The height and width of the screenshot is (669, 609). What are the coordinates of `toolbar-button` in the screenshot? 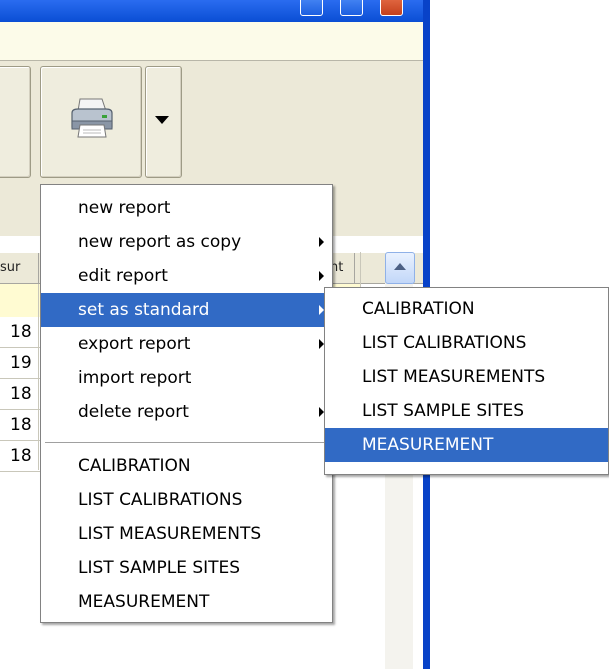 It's located at (15, 122).